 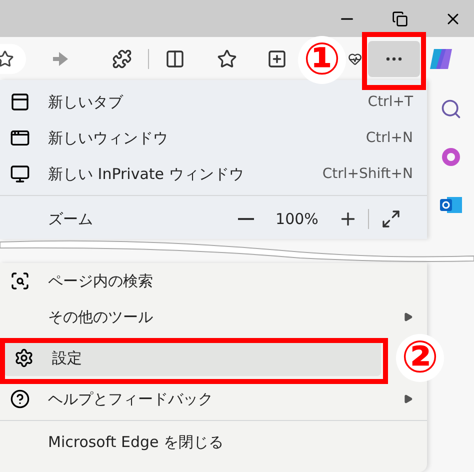 I want to click on more-icon, so click(x=394, y=58).